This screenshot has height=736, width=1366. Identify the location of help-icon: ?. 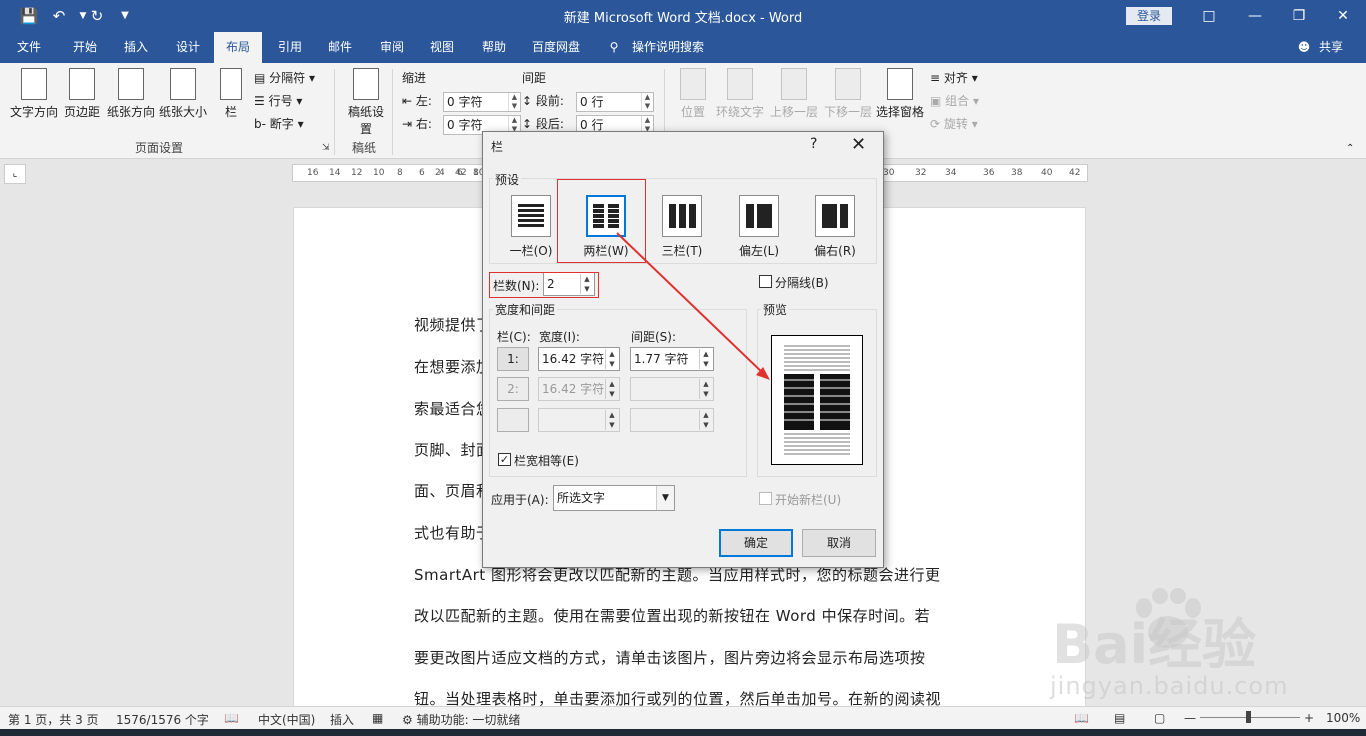
(813, 144).